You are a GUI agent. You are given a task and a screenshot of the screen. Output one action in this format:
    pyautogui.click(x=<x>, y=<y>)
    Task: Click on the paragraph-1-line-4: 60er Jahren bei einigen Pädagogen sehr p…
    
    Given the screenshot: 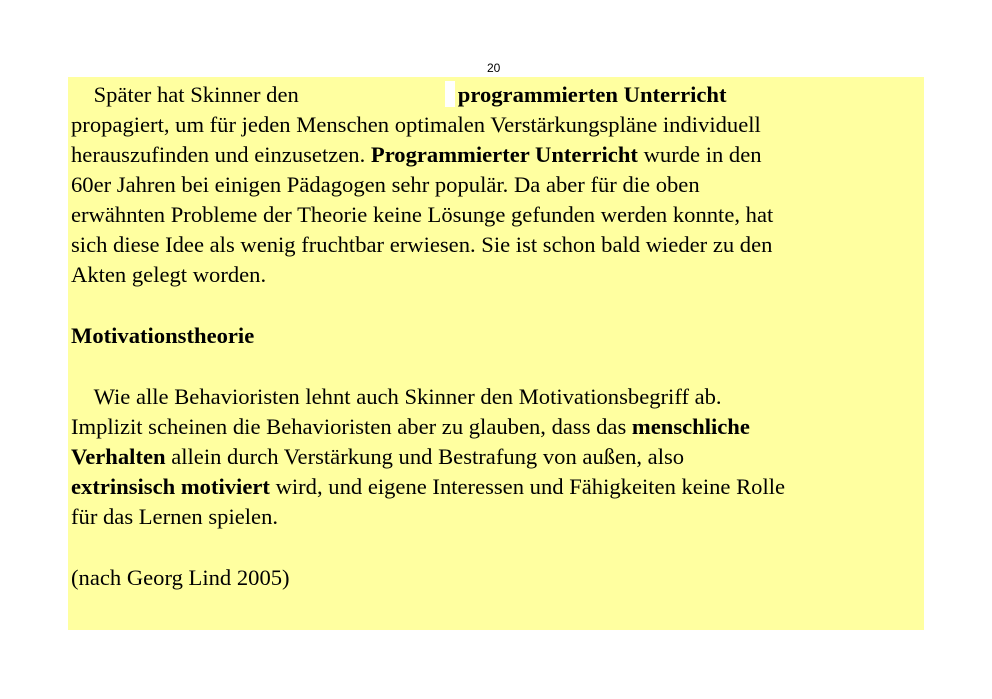 What is the action you would take?
    pyautogui.click(x=385, y=184)
    